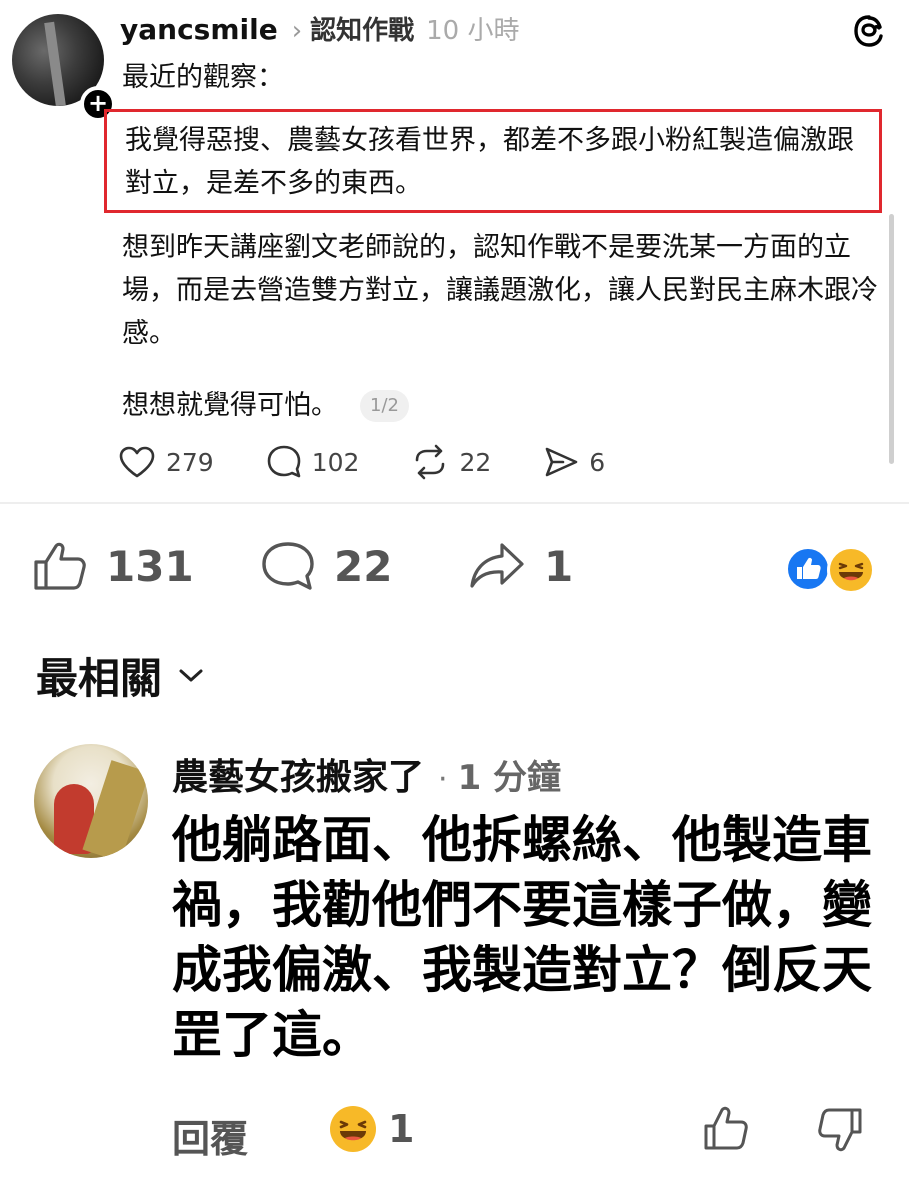  I want to click on comment-bubble-icon, so click(288, 566).